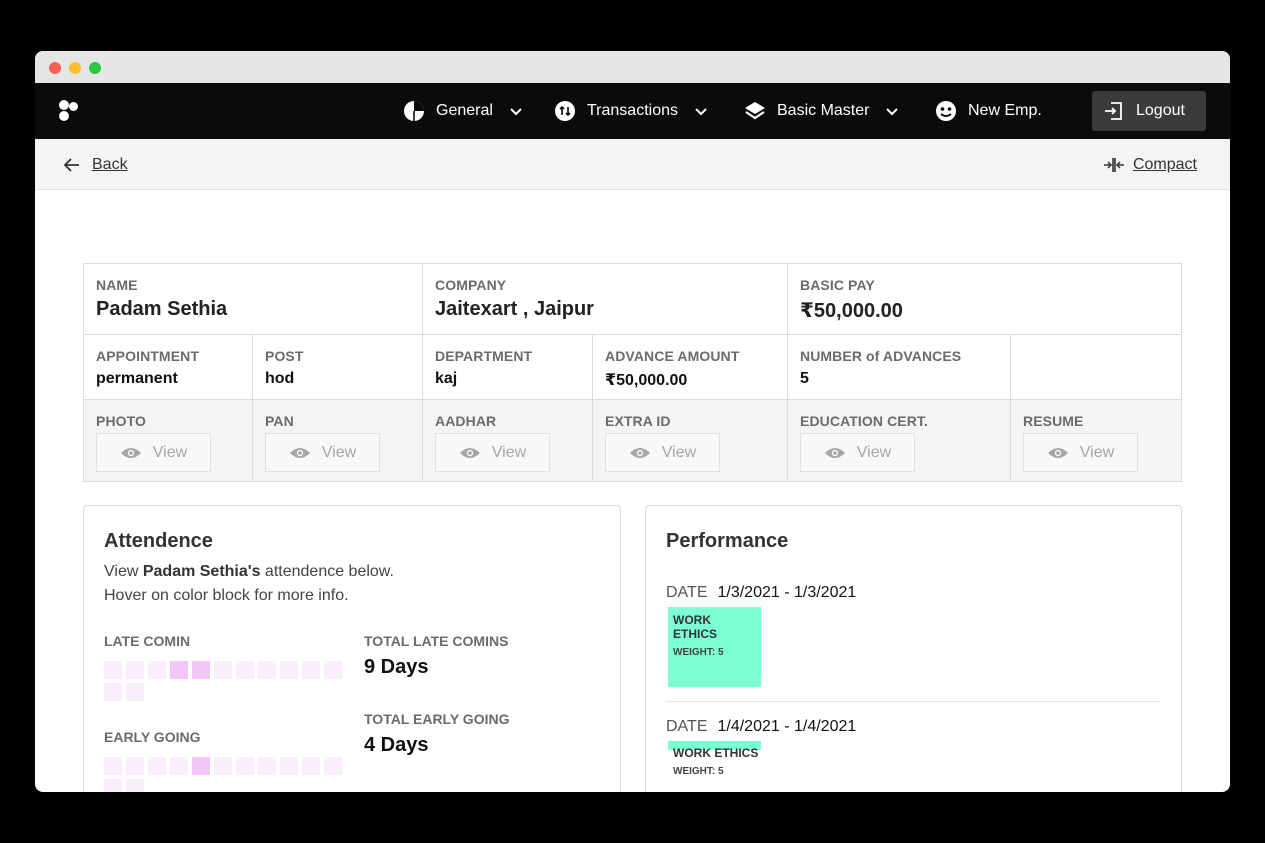 The width and height of the screenshot is (1265, 843). I want to click on pan-cell: PAN View, so click(338, 440).